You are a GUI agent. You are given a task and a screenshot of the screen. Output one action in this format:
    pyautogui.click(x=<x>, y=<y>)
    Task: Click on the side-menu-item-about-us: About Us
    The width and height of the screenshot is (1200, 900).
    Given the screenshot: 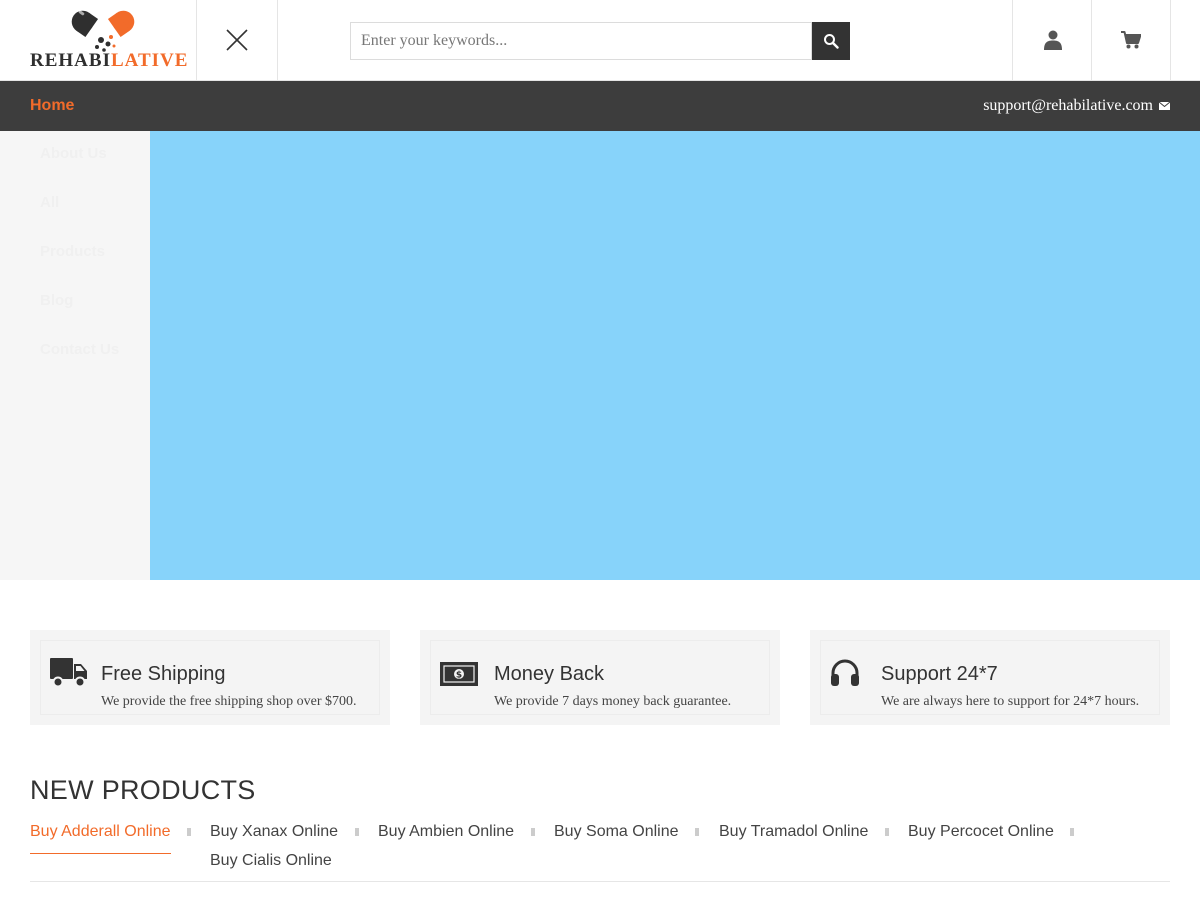 What is the action you would take?
    pyautogui.click(x=73, y=153)
    